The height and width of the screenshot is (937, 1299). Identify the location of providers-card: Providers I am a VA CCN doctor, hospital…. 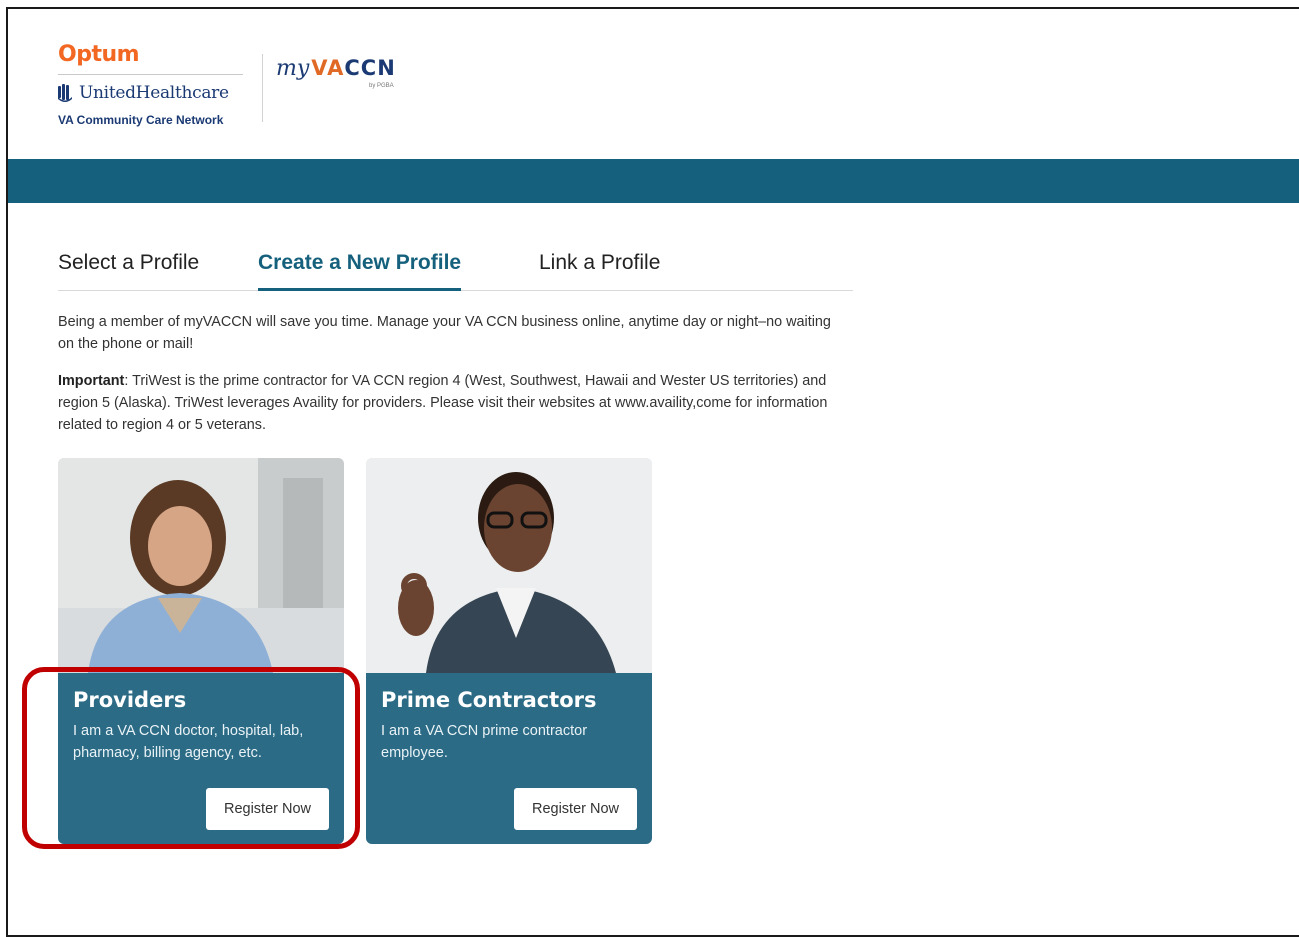
(201, 651).